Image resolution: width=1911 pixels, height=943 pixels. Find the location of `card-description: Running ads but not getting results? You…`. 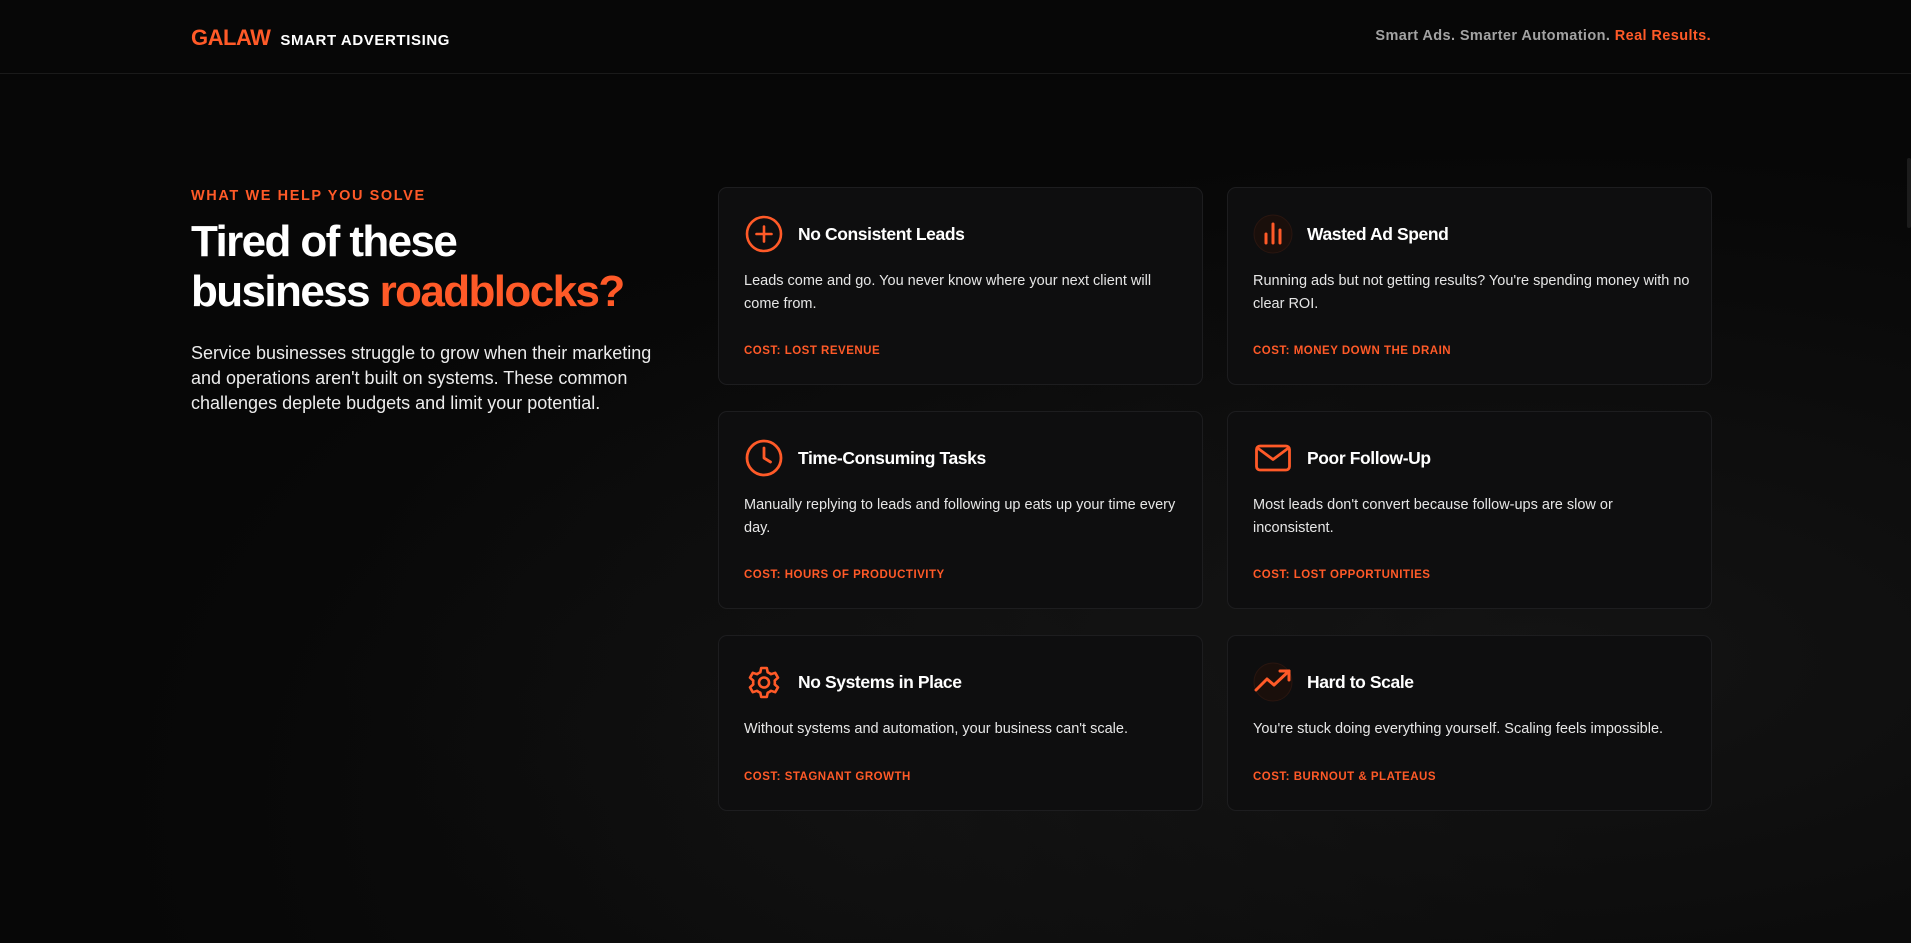

card-description: Running ads but not getting results? You… is located at coordinates (1471, 292).